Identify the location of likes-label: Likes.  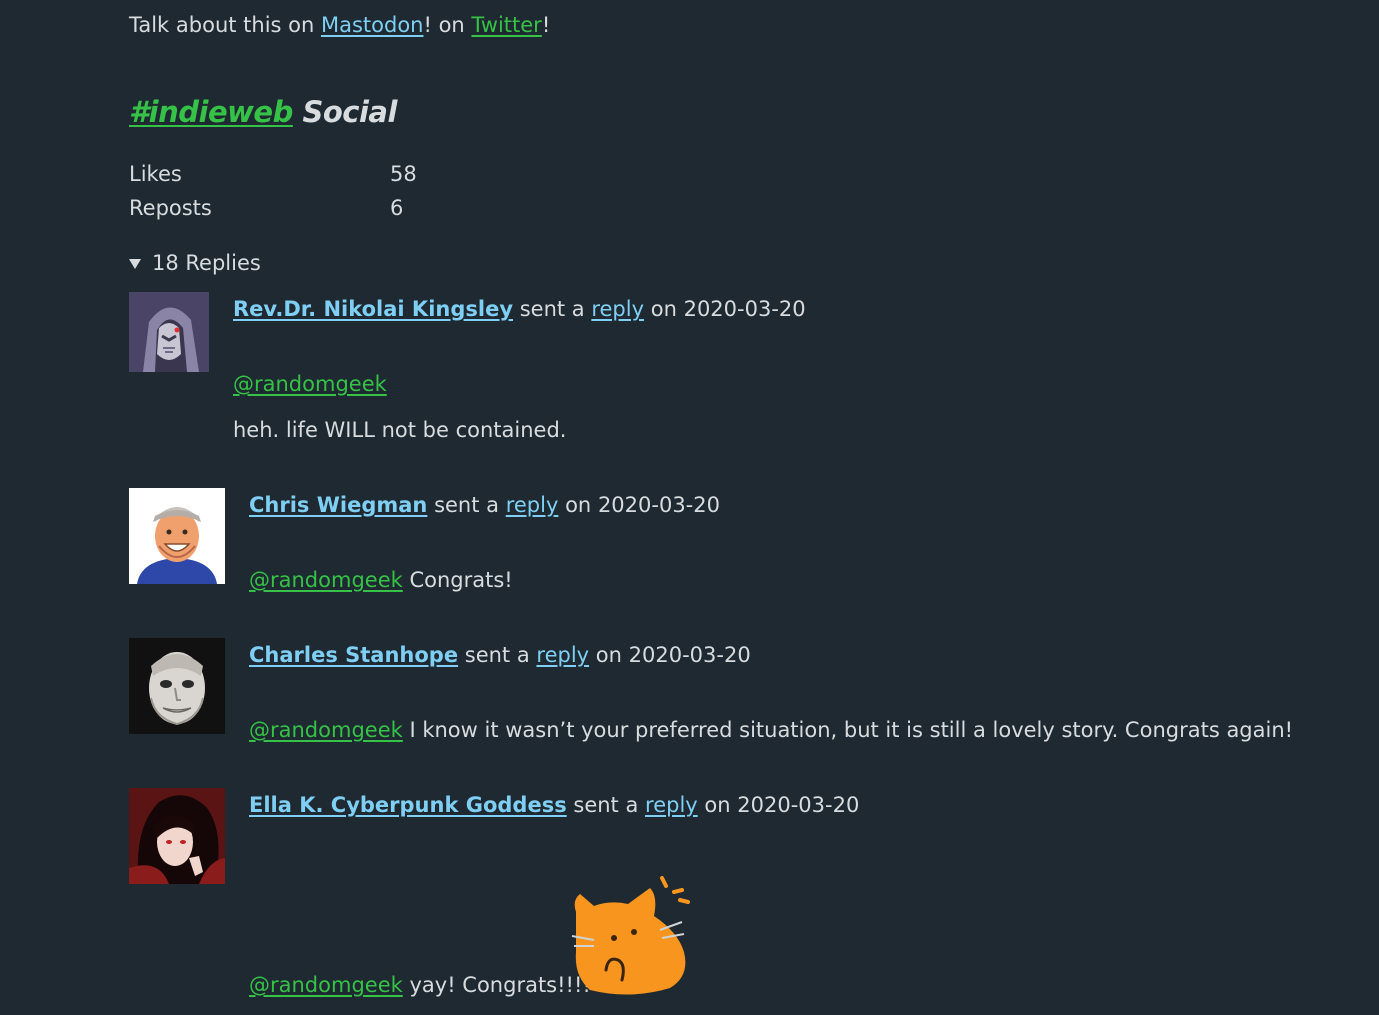
(155, 174).